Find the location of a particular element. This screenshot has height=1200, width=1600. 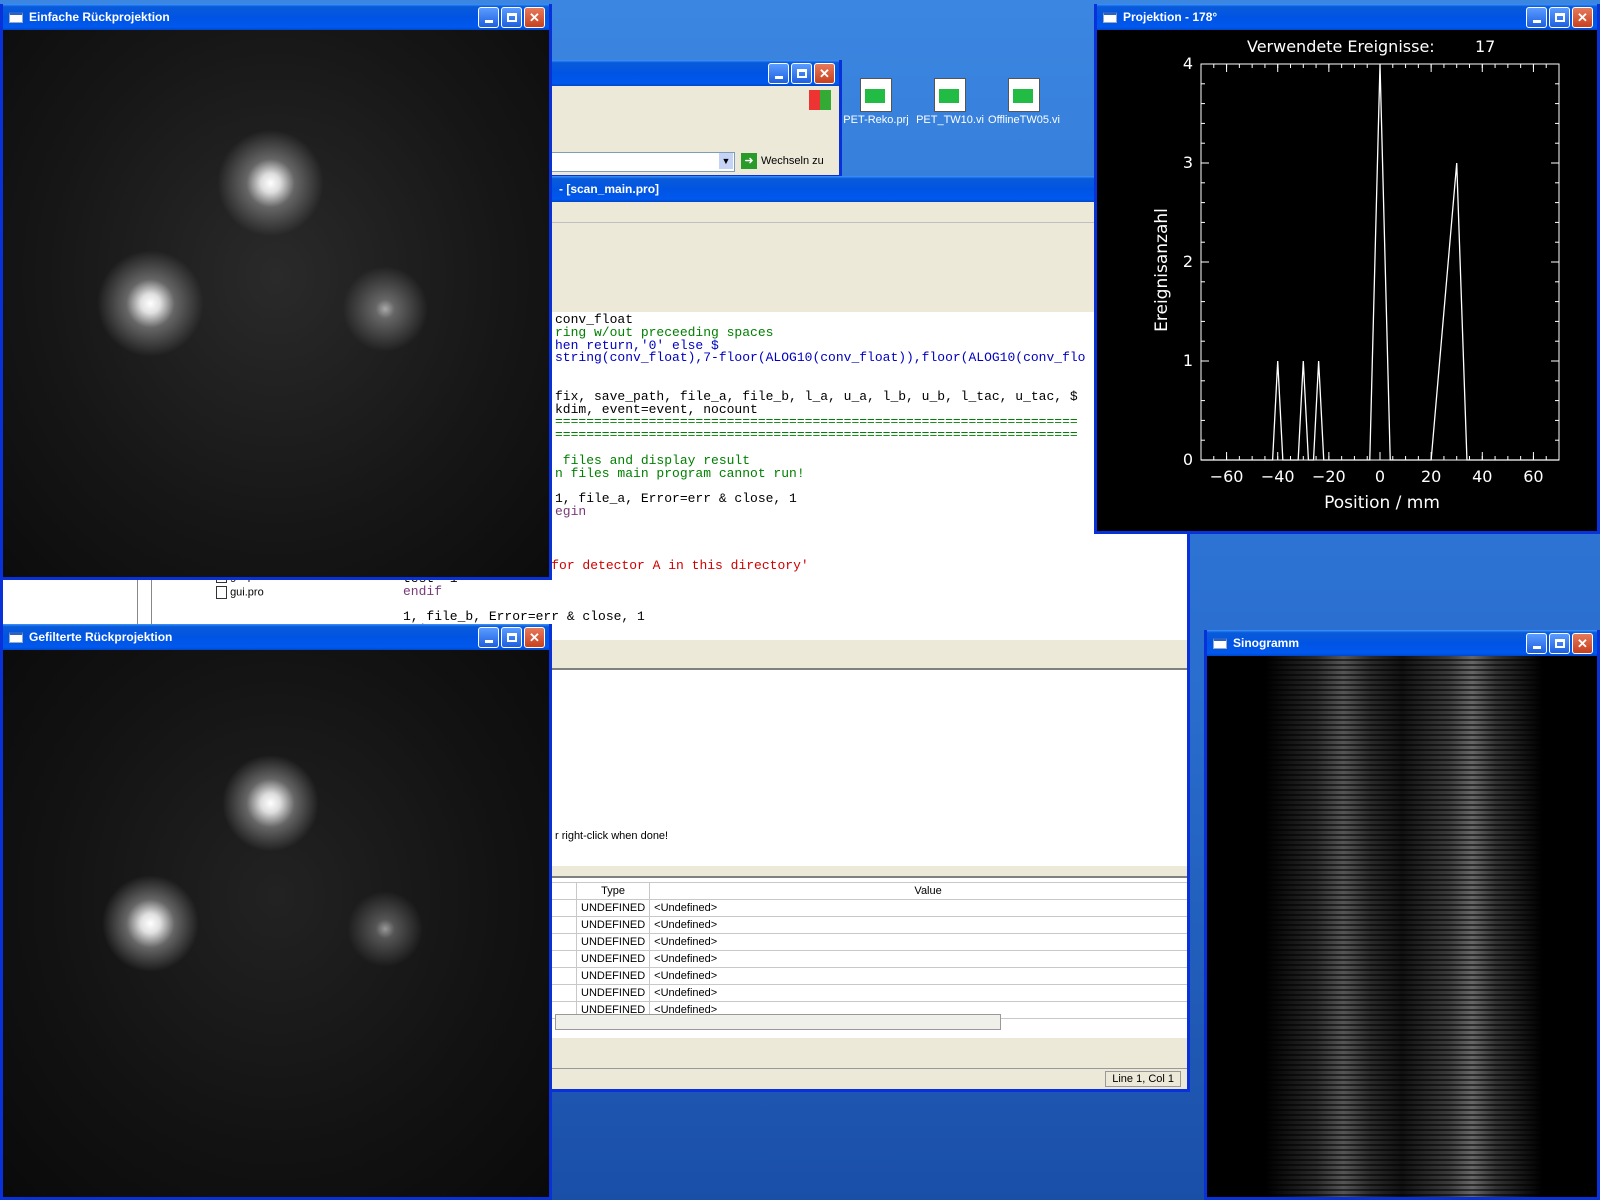

window-title: Sinogramm is located at coordinates (1266, 643).